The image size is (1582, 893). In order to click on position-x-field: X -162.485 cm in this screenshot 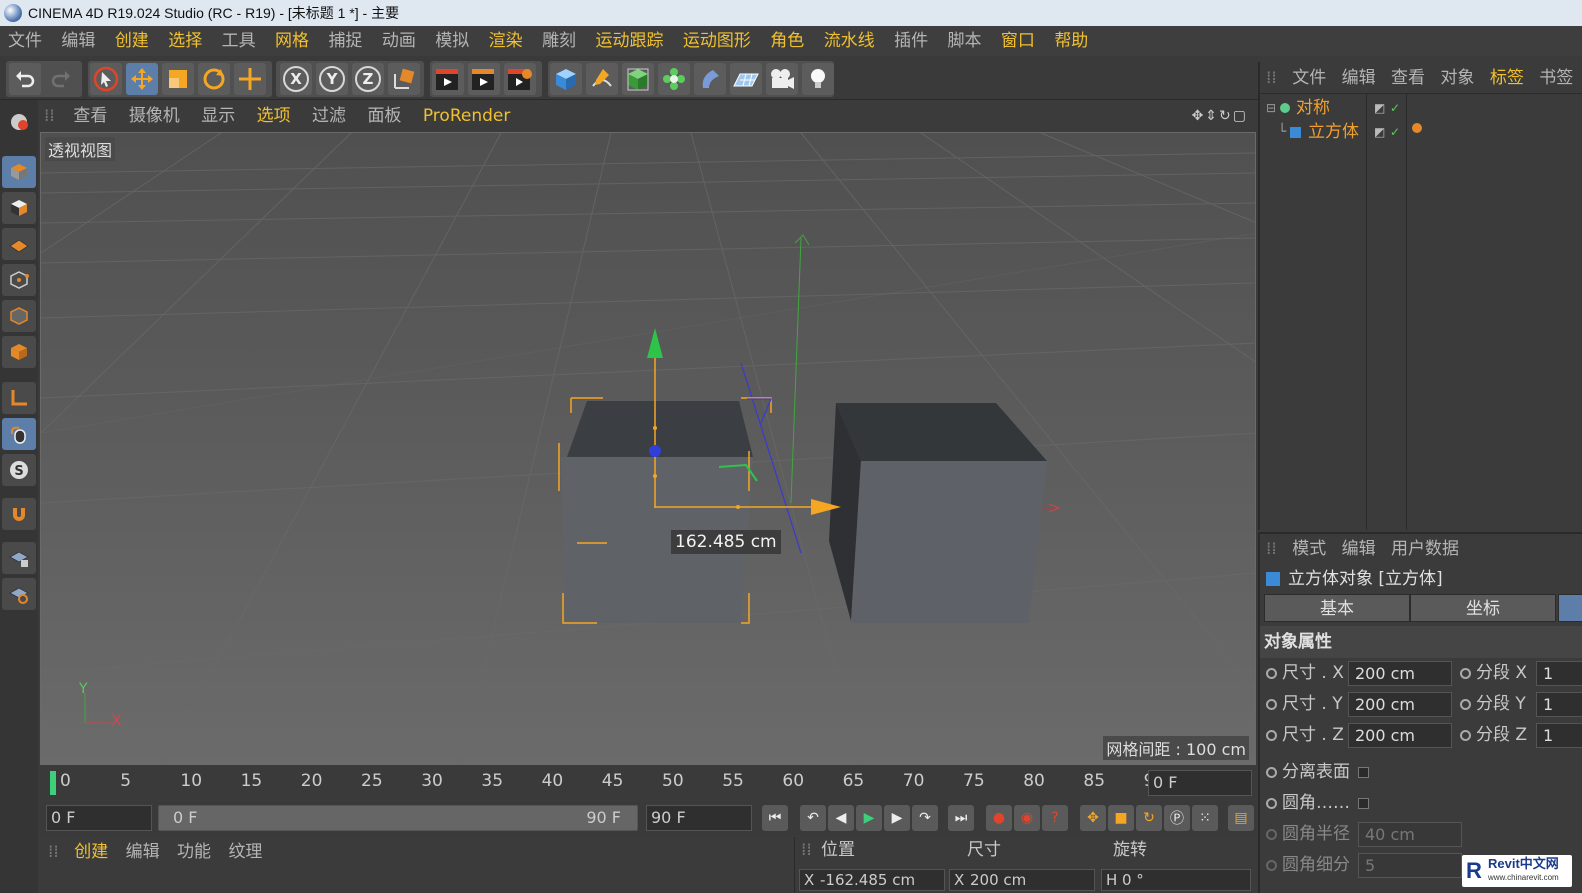, I will do `click(872, 880)`.